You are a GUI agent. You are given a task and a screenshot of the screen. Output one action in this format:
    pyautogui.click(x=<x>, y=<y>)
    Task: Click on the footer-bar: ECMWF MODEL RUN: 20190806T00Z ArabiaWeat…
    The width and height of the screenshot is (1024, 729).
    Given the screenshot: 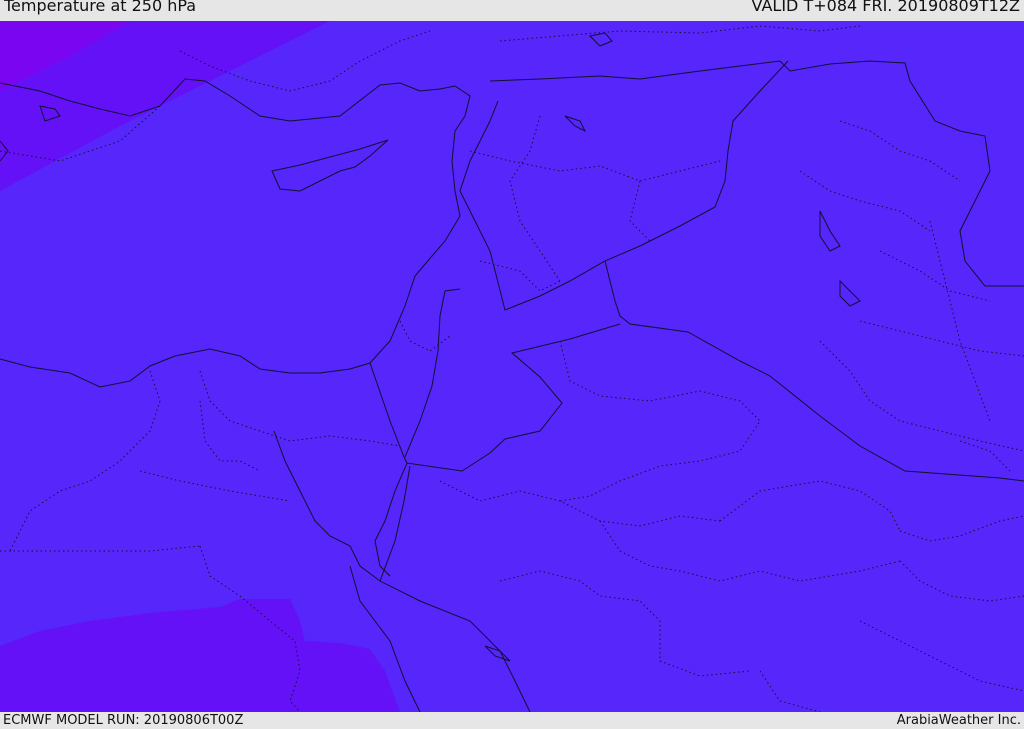 What is the action you would take?
    pyautogui.click(x=512, y=720)
    